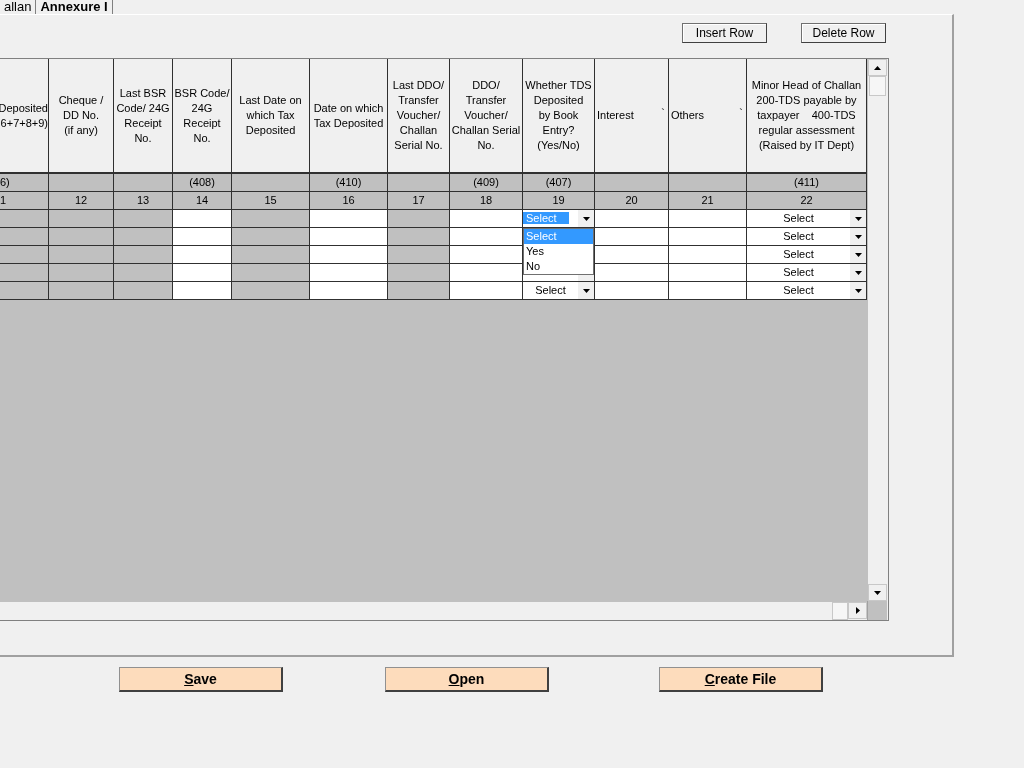 The width and height of the screenshot is (1024, 768). What do you see at coordinates (348, 115) in the screenshot?
I see `column-header: Date on which Tax Deposited` at bounding box center [348, 115].